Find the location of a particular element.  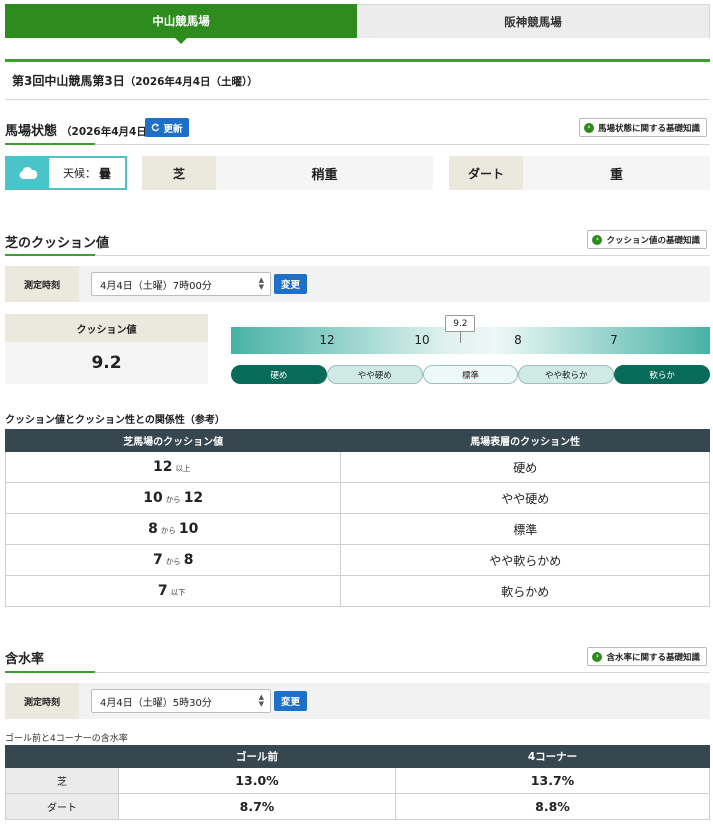

turf-label: 芝 is located at coordinates (179, 173).